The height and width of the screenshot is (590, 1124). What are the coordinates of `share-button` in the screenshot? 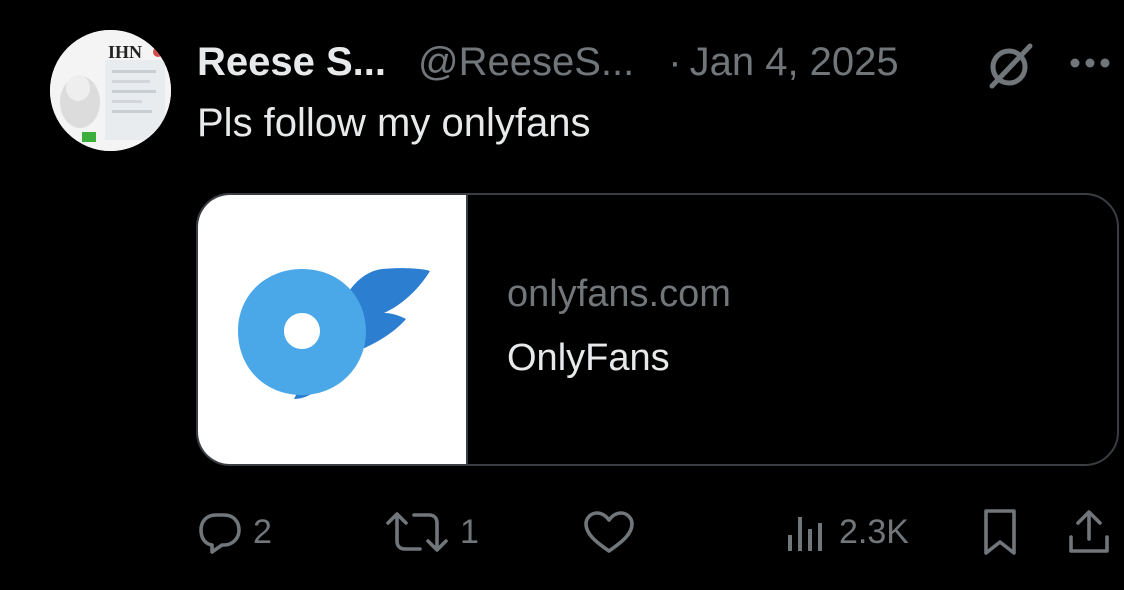 It's located at (1089, 532).